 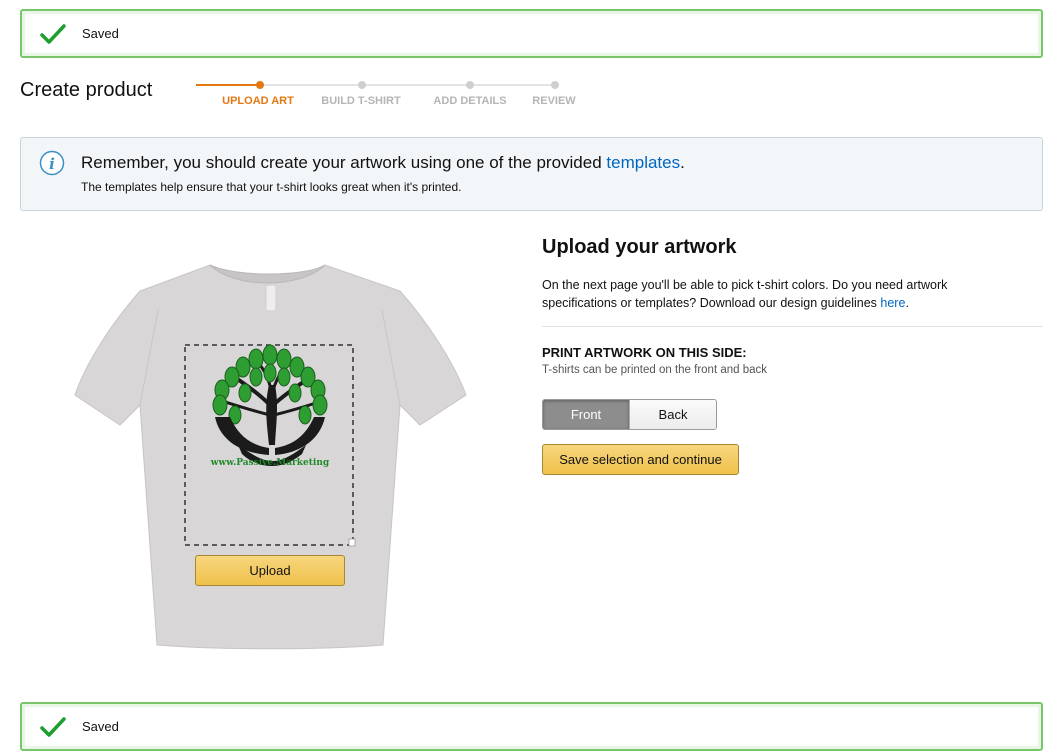 What do you see at coordinates (907, 303) in the screenshot?
I see `desc-suffix: .` at bounding box center [907, 303].